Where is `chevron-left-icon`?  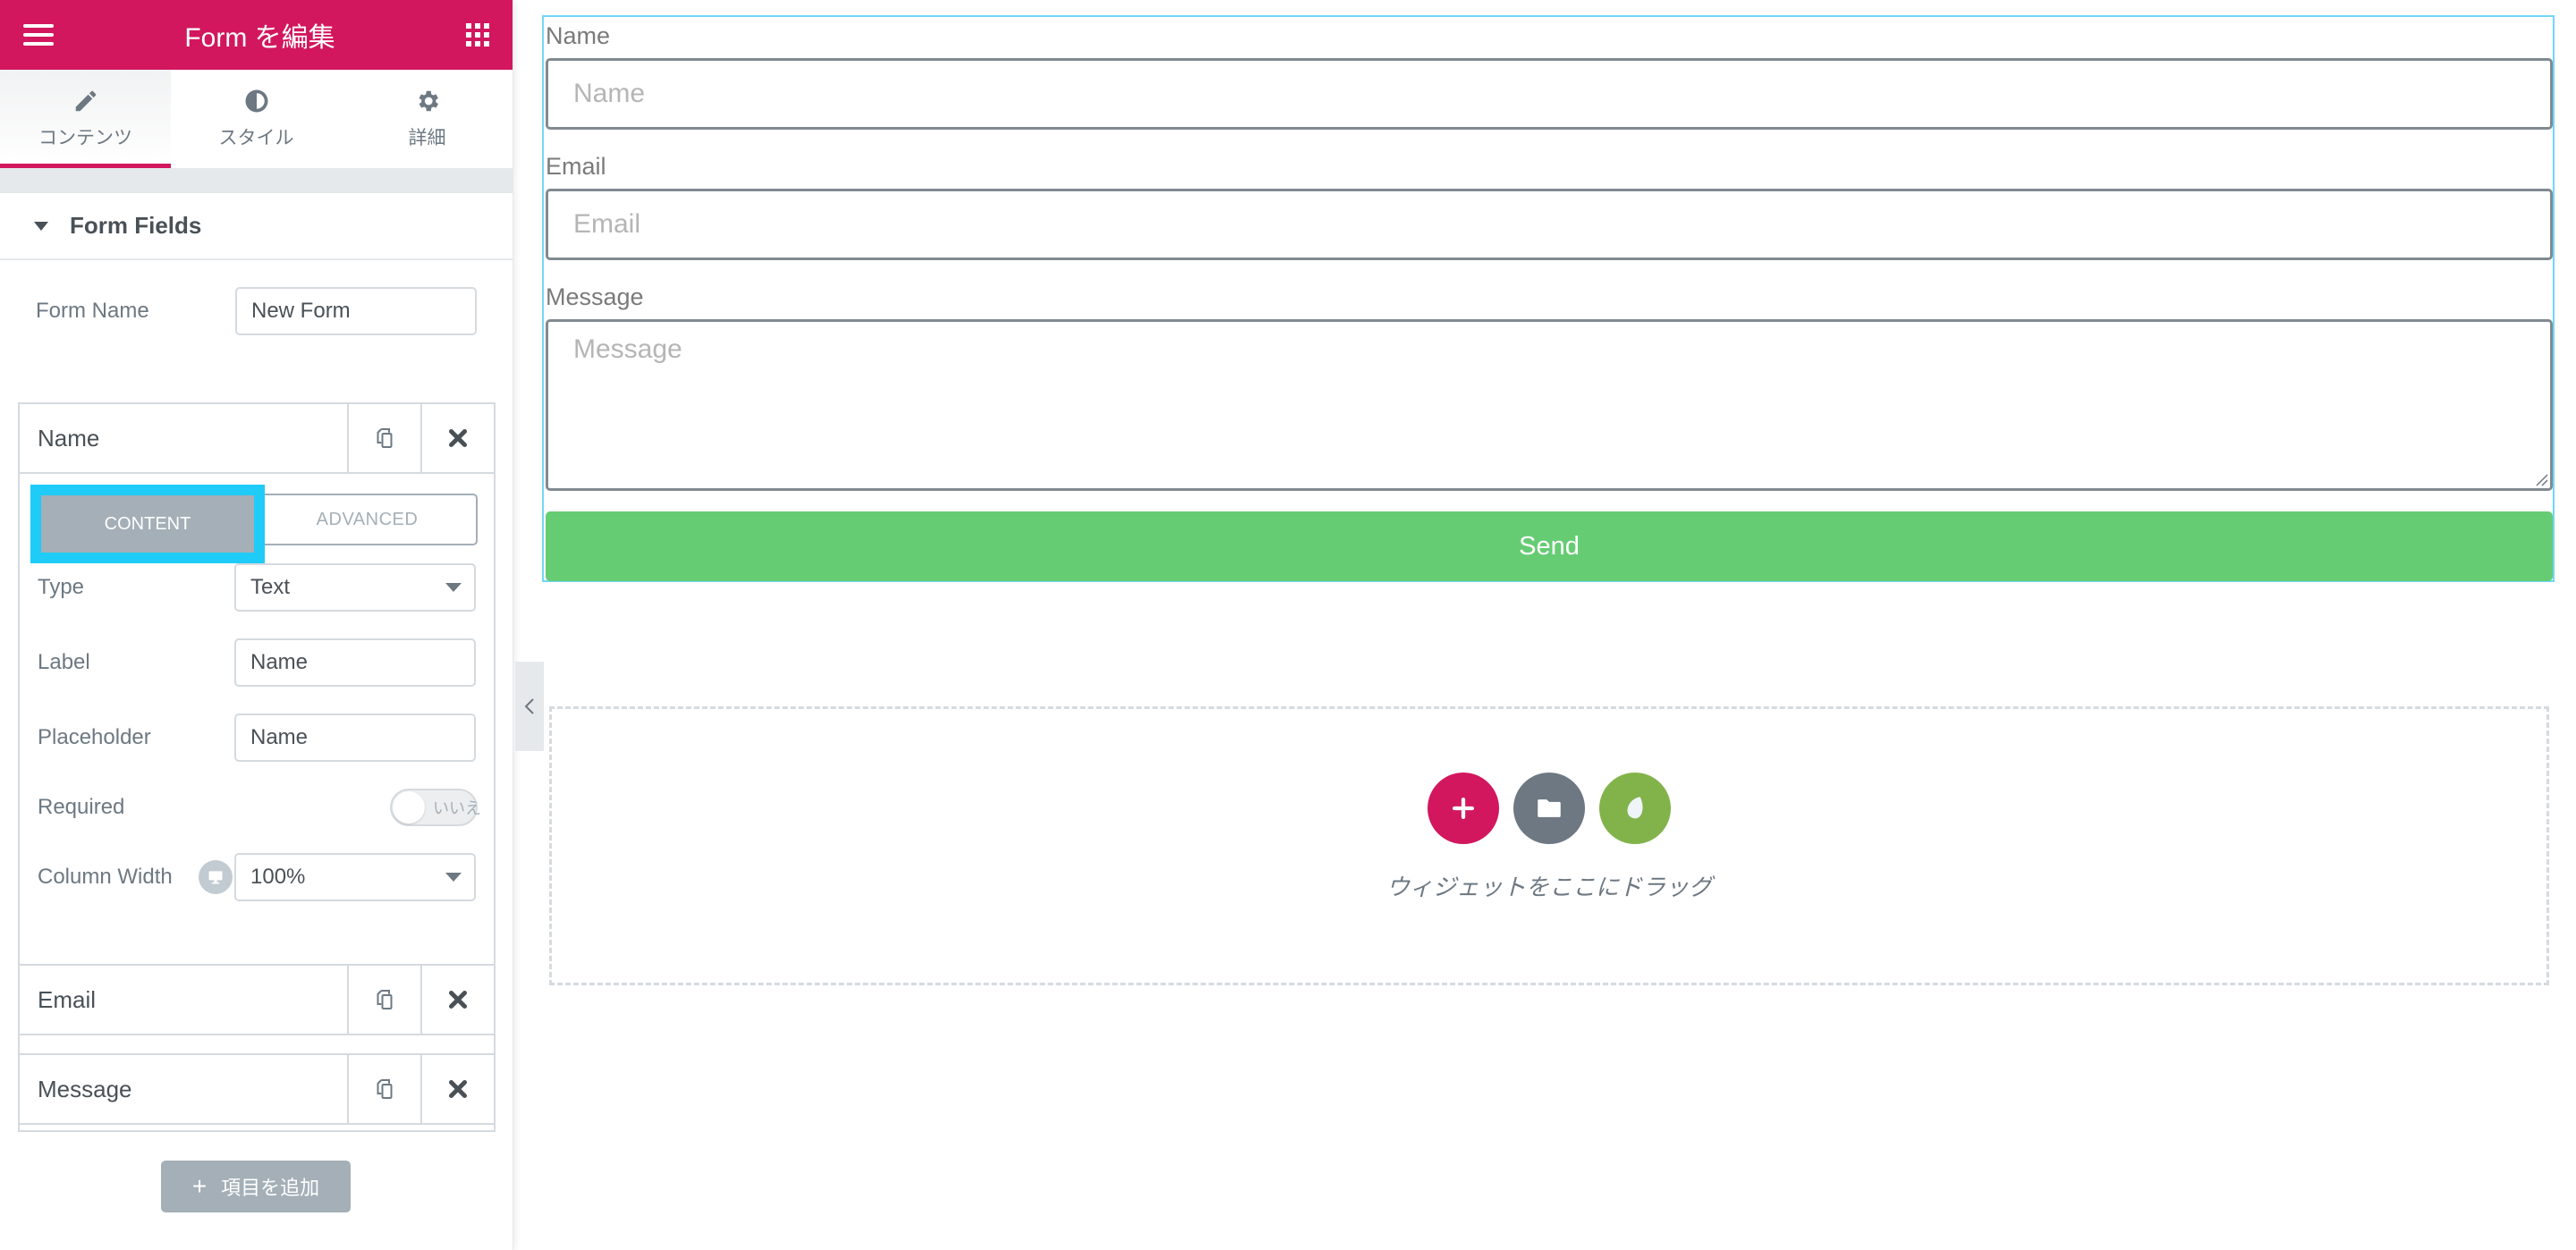
chevron-left-icon is located at coordinates (529, 706).